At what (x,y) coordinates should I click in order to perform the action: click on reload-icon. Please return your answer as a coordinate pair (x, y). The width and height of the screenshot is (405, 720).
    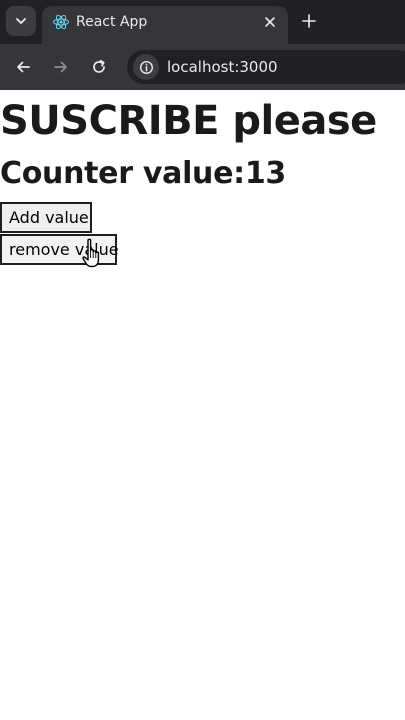
    Looking at the image, I should click on (99, 66).